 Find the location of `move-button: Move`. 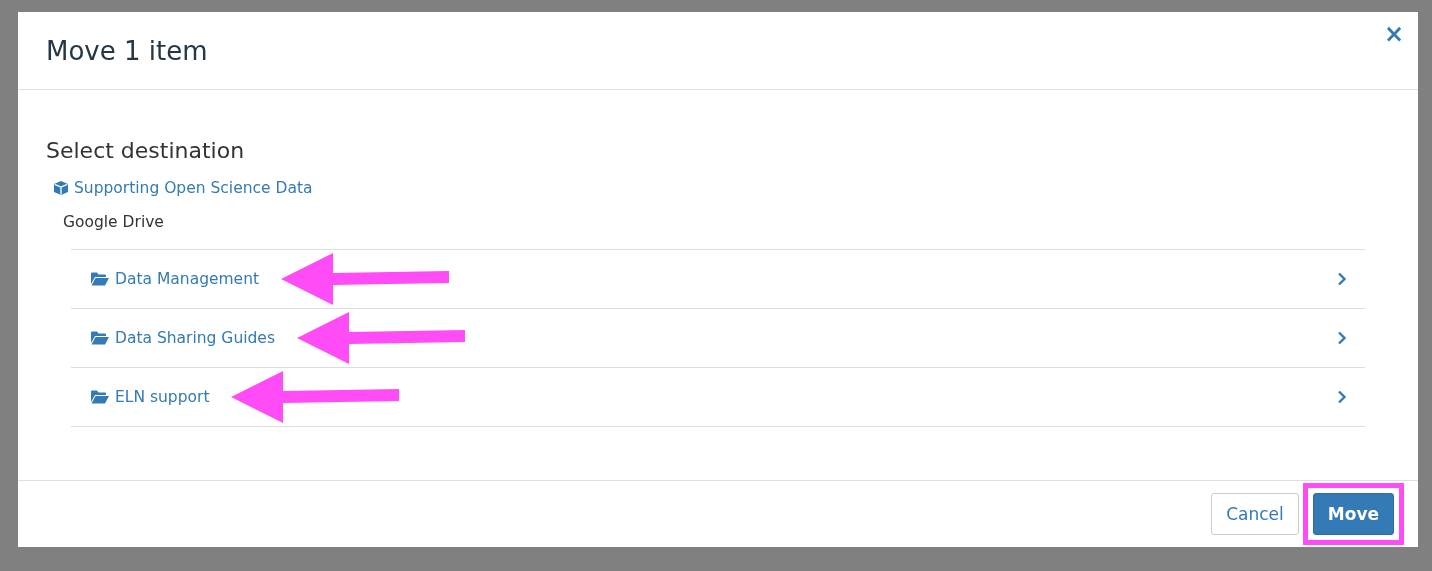

move-button: Move is located at coordinates (1353, 514).